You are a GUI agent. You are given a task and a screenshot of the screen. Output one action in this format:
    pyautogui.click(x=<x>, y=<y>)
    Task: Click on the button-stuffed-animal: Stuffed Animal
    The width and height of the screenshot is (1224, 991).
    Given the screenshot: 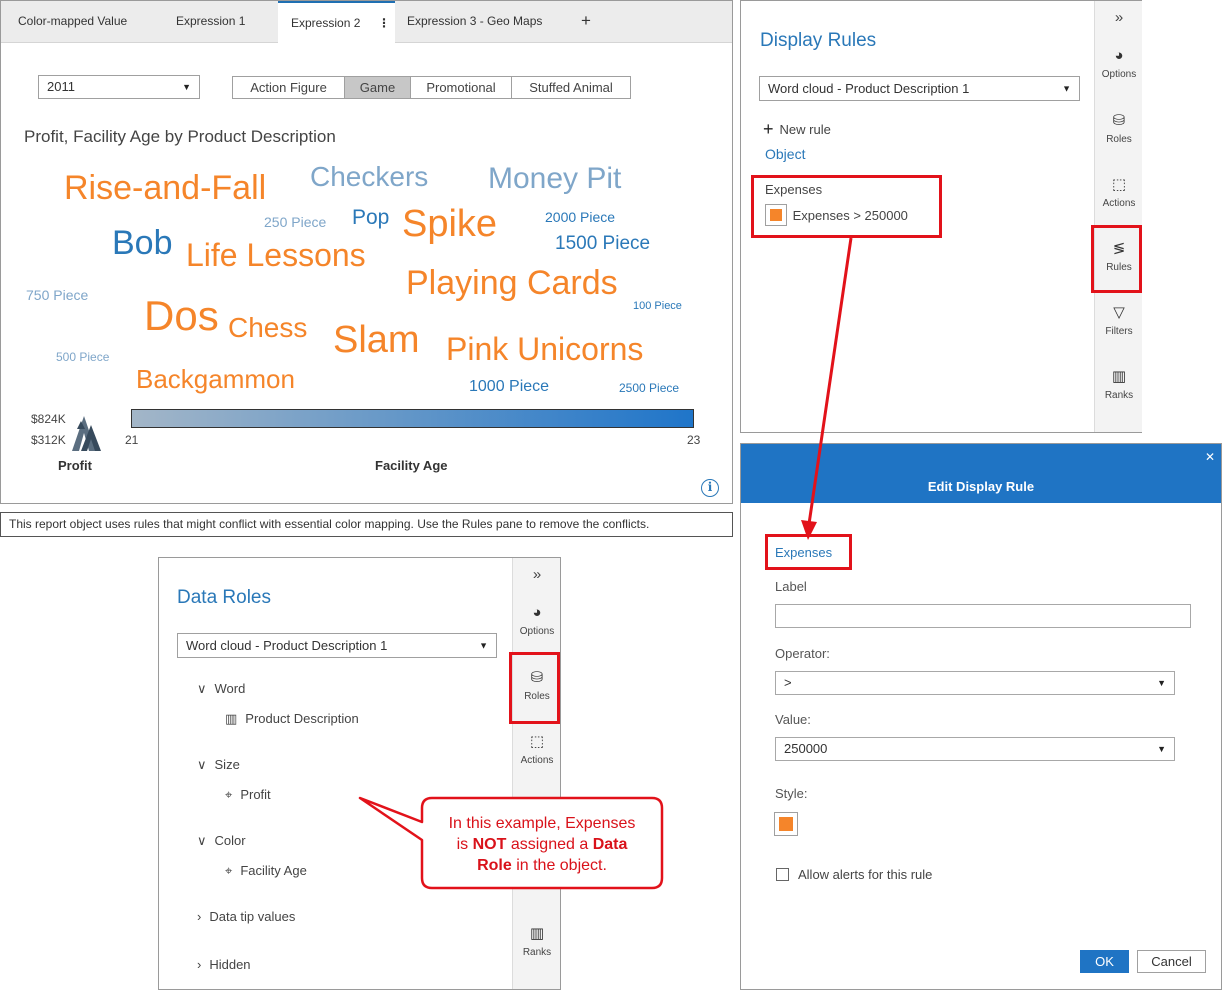 What is the action you would take?
    pyautogui.click(x=571, y=87)
    